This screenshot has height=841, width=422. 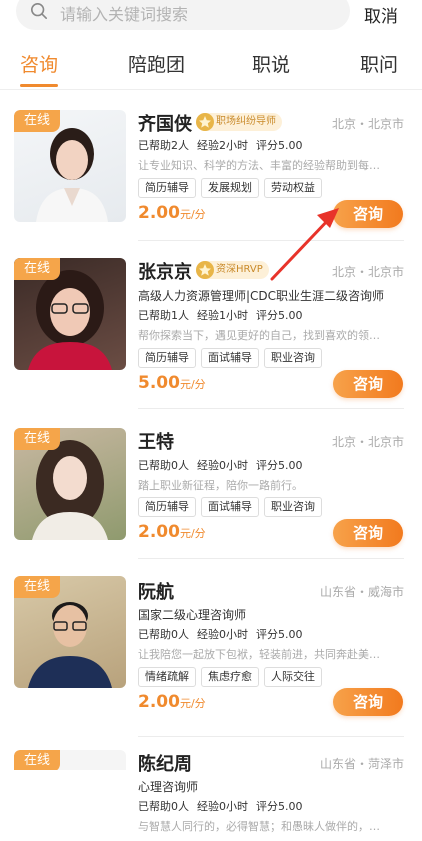 I want to click on tag-list: 简历辅导 发展规划 劳动权益, so click(x=232, y=187).